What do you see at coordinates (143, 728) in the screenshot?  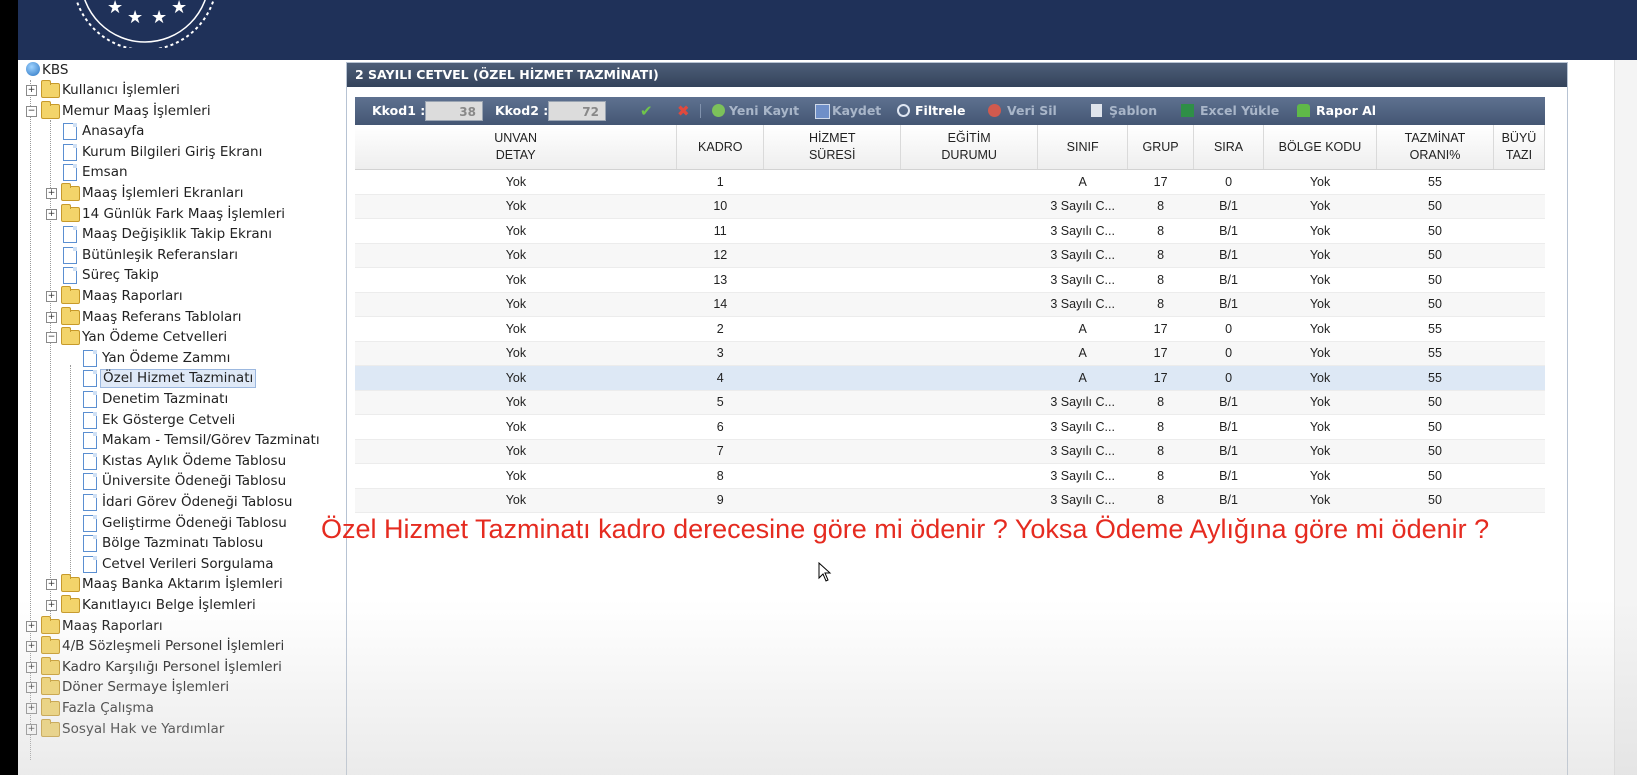 I see `tree-item-label: Sosyal Hak ve Yardımlar` at bounding box center [143, 728].